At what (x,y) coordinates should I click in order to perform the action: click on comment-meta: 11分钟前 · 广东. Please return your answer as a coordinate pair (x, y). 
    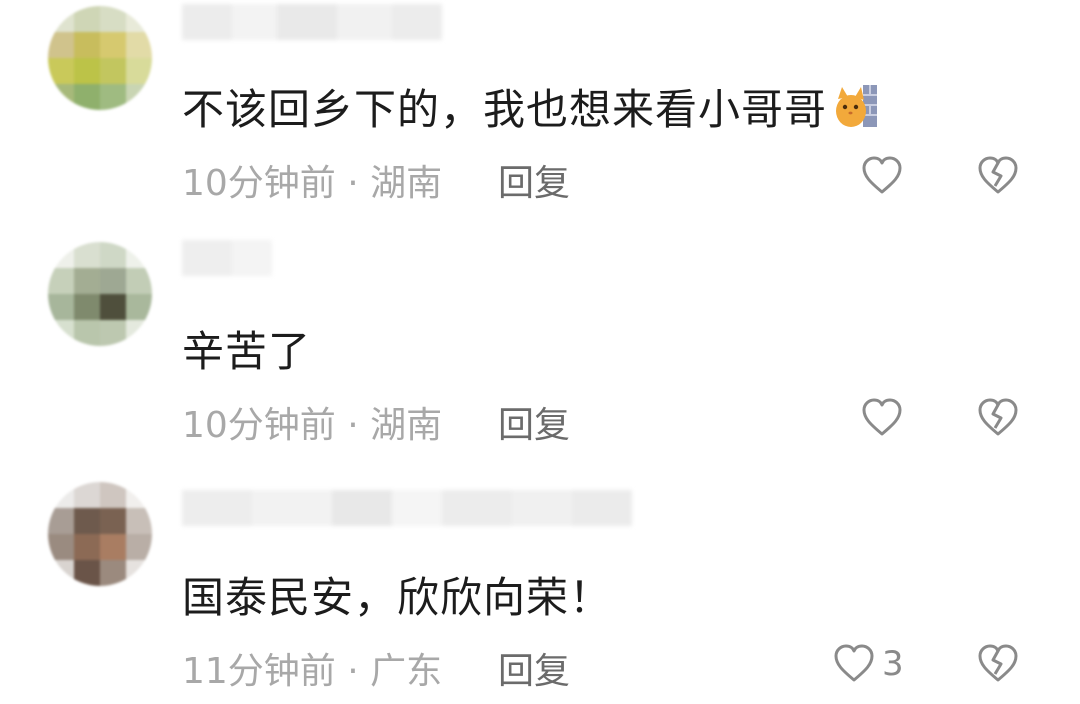
    Looking at the image, I should click on (312, 668).